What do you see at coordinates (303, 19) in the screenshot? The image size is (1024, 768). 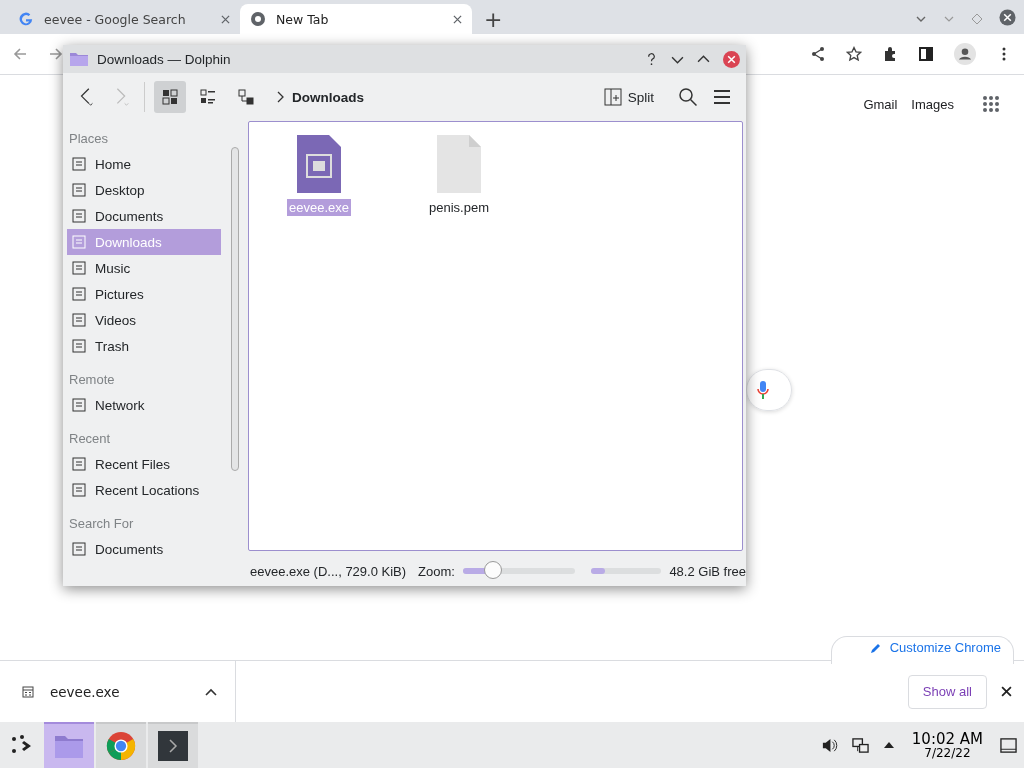 I see `tab-title: New Tab` at bounding box center [303, 19].